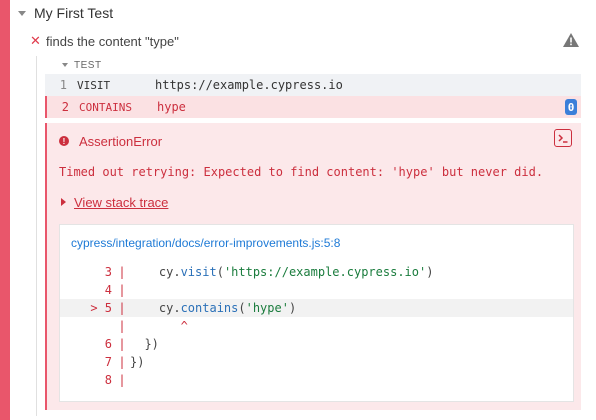 The height and width of the screenshot is (420, 596). I want to click on code-text: ^, so click(159, 326).